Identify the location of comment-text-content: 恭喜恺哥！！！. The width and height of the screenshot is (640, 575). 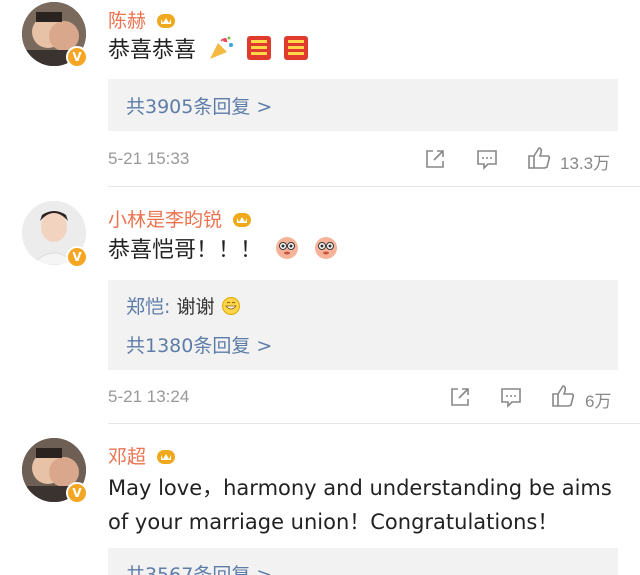
(185, 250).